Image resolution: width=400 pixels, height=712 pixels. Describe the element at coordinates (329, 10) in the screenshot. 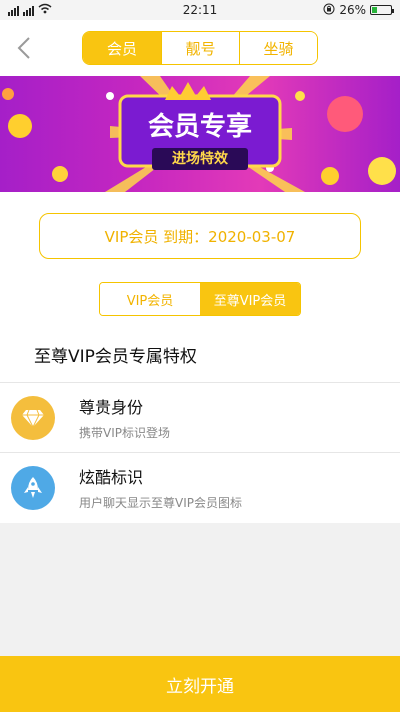

I see `lock-rotation-icon` at that location.